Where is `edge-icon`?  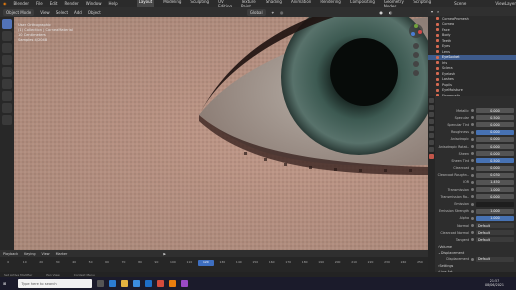 edge-icon is located at coordinates (113, 283).